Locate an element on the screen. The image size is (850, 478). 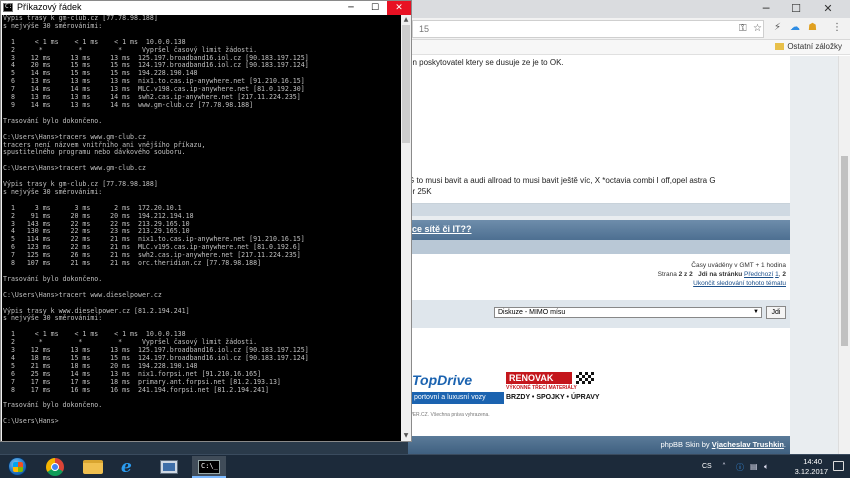
page-numbers: 2 z 2 is located at coordinates (685, 274).